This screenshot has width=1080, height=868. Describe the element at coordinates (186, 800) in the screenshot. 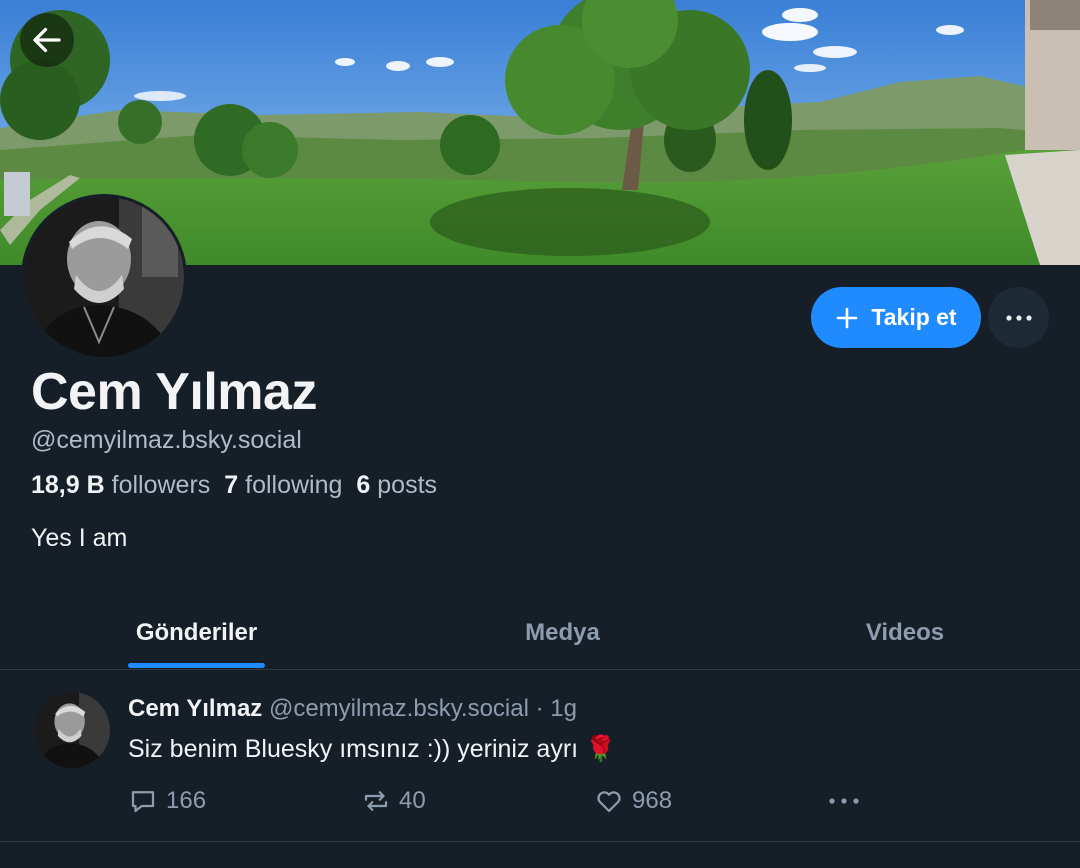

I see `reply-count: 166` at that location.